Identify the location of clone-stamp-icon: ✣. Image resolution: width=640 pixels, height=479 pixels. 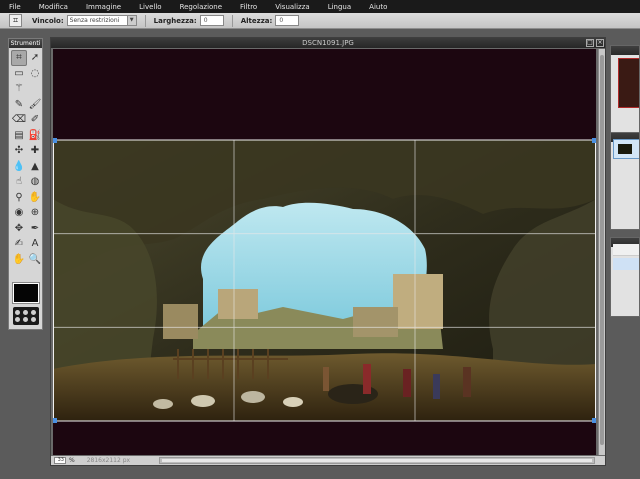
(19, 151).